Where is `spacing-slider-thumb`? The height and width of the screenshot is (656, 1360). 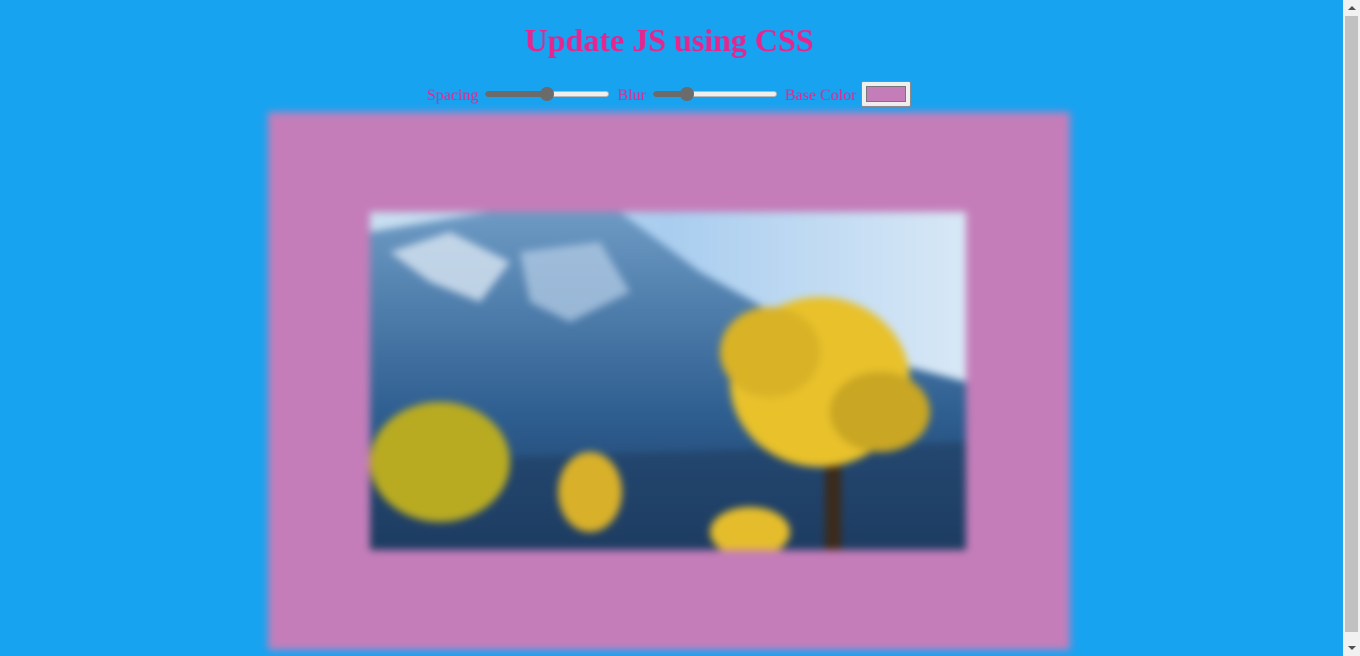
spacing-slider-thumb is located at coordinates (547, 94).